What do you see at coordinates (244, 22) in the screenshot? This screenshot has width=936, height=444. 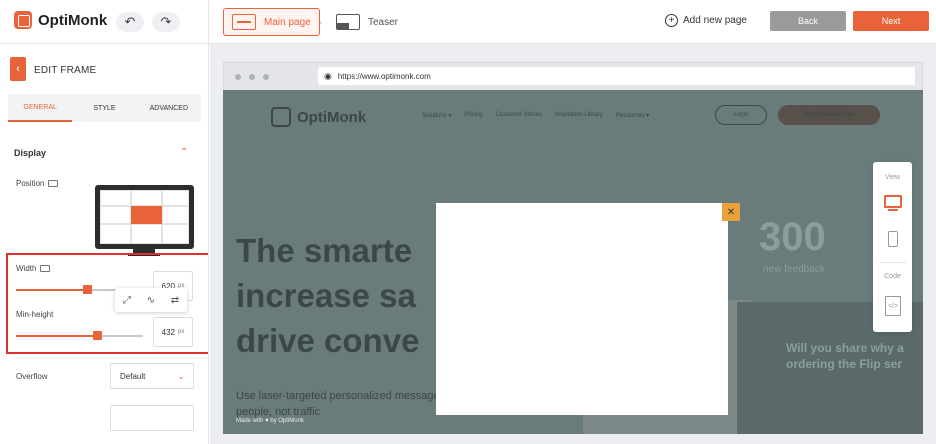 I see `main-page-thumbnail-icon` at bounding box center [244, 22].